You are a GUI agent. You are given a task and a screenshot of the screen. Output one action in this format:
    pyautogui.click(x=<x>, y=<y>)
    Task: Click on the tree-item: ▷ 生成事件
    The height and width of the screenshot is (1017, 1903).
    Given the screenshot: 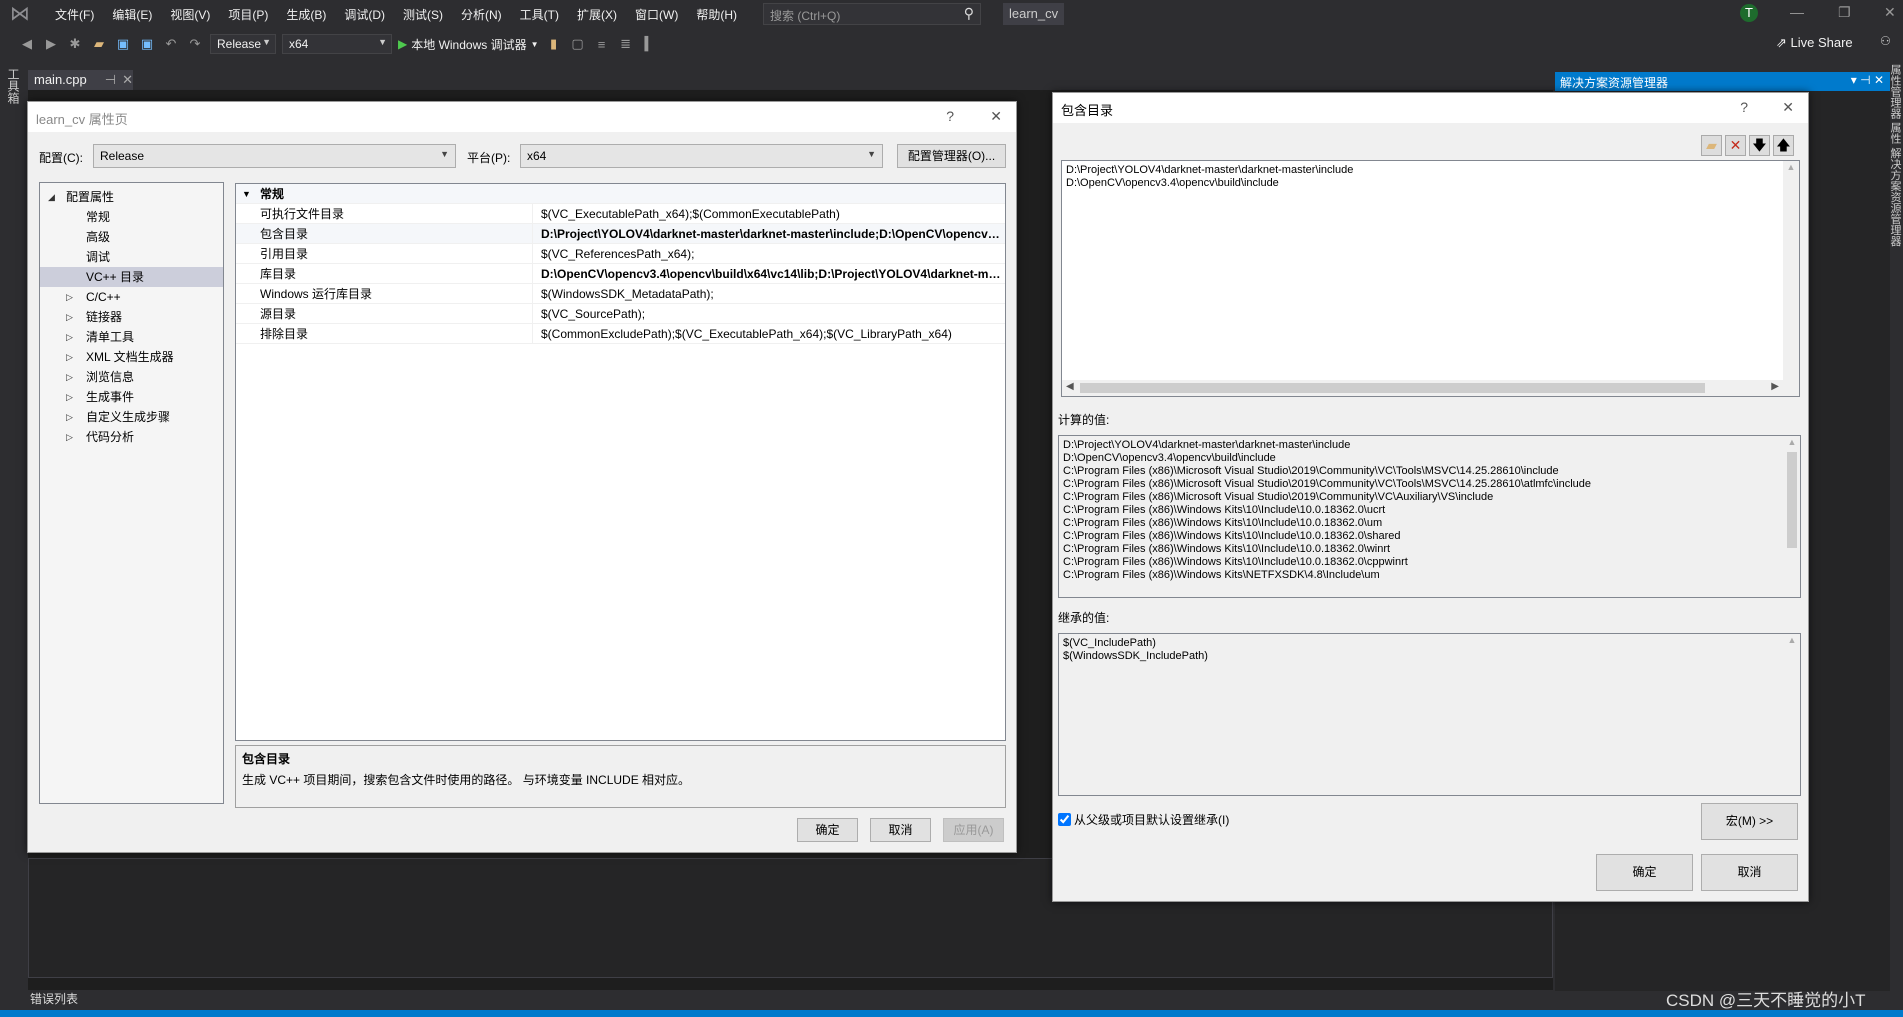 What is the action you would take?
    pyautogui.click(x=131, y=397)
    